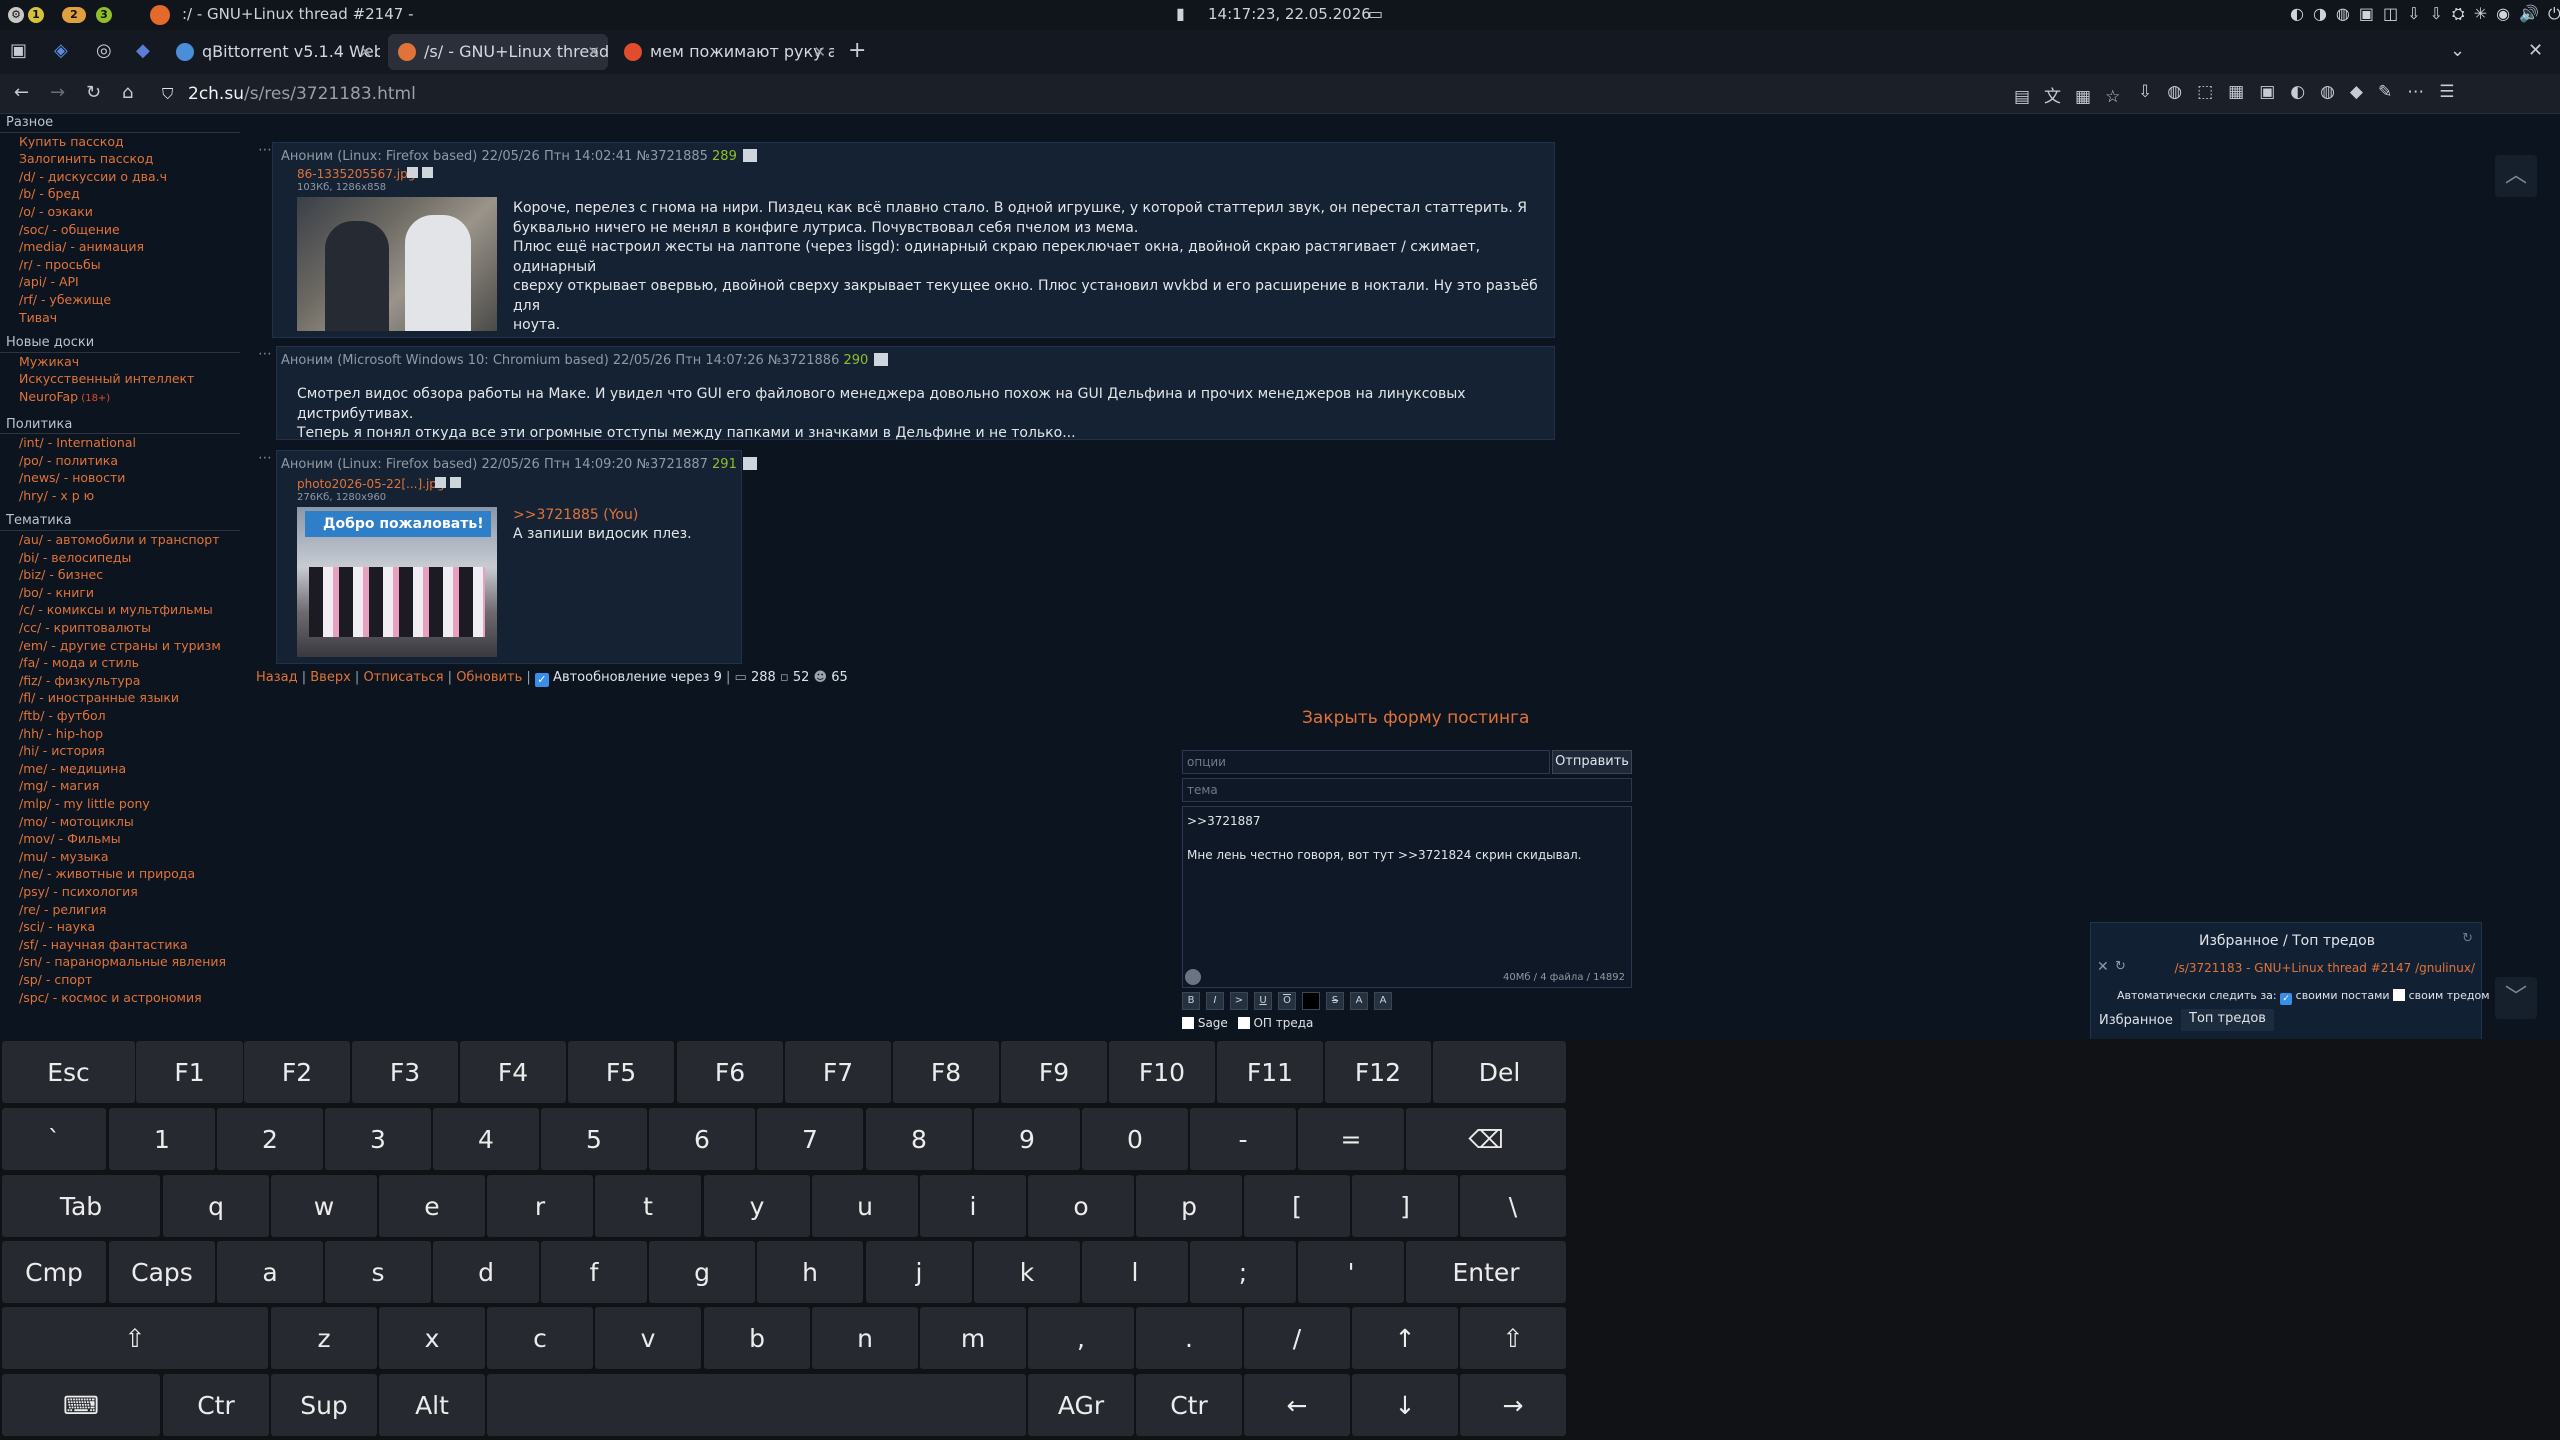 The width and height of the screenshot is (2560, 1440). What do you see at coordinates (122, 698) in the screenshot?
I see `sidebar-board-link: /fl/ - иностранные языки` at bounding box center [122, 698].